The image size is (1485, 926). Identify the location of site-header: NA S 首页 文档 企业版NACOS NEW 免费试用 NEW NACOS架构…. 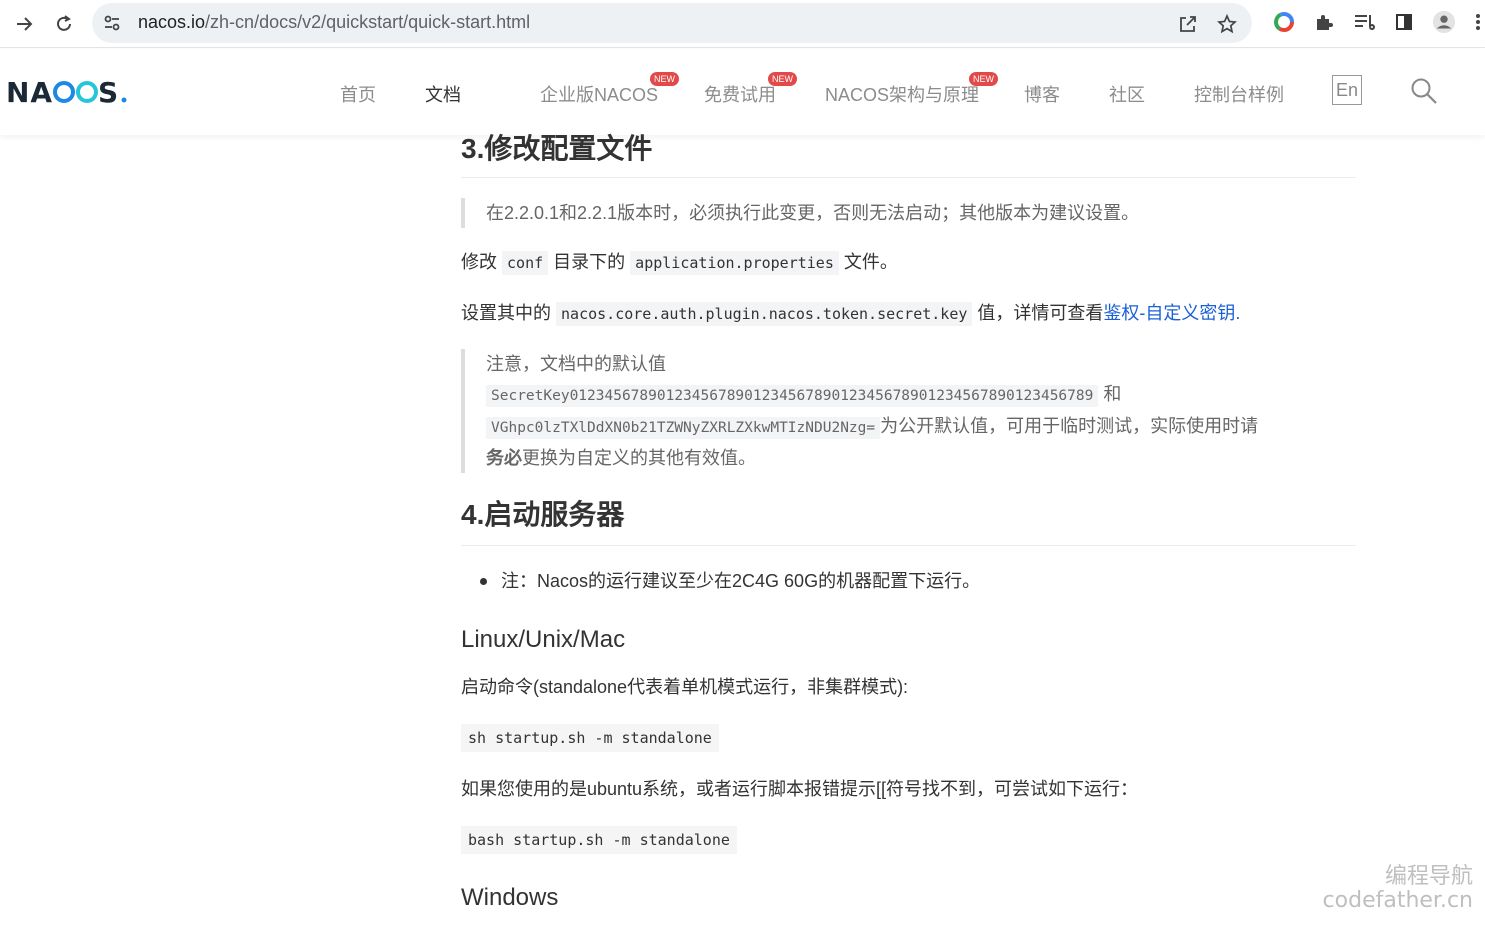
(742, 92).